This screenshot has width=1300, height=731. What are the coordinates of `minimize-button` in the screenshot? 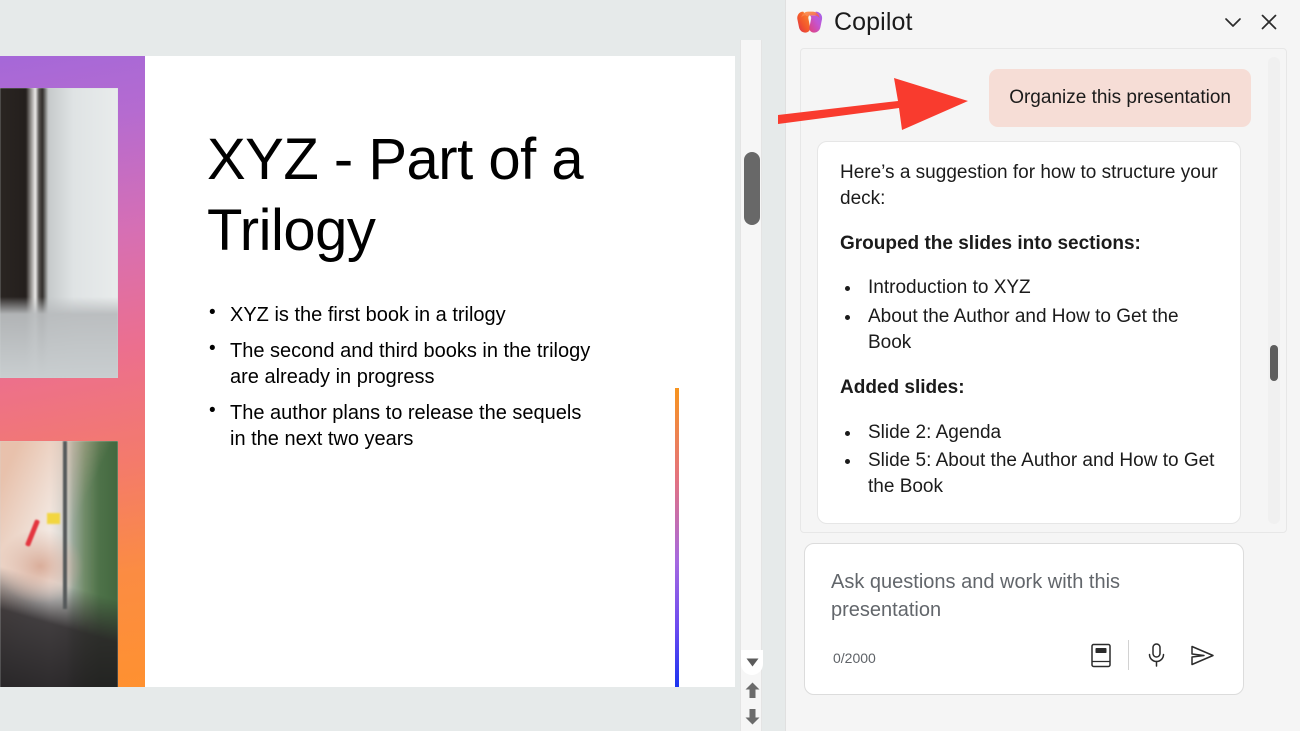 It's located at (1233, 22).